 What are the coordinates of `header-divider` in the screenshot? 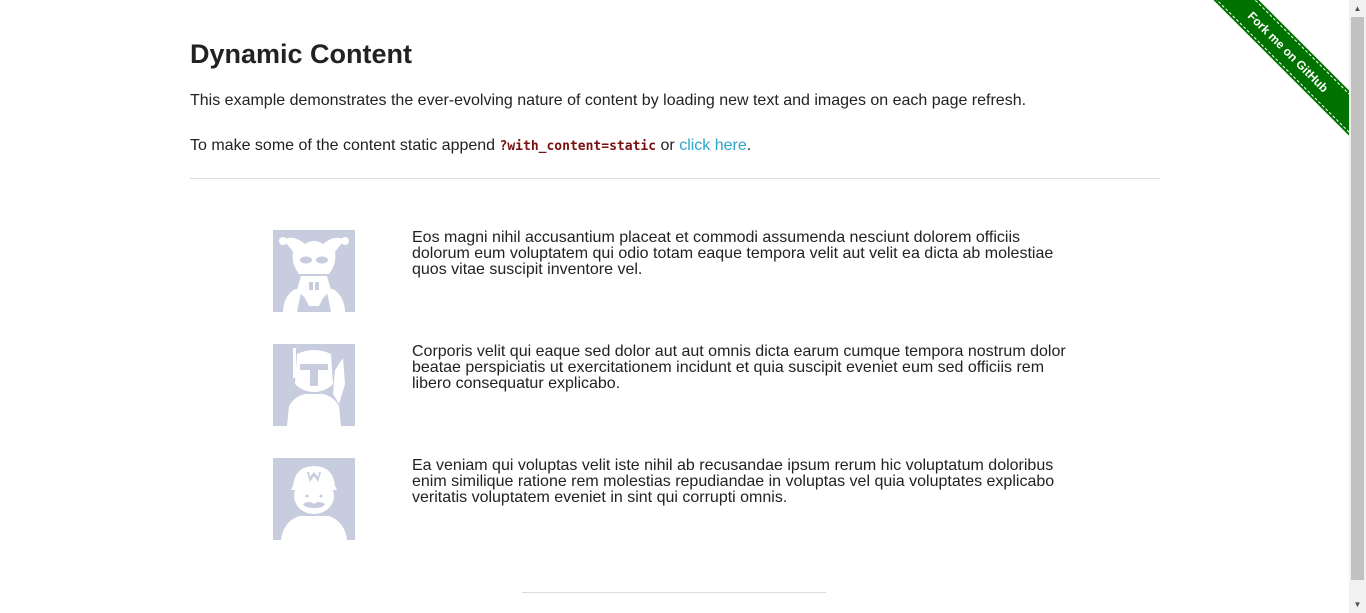 It's located at (675, 178).